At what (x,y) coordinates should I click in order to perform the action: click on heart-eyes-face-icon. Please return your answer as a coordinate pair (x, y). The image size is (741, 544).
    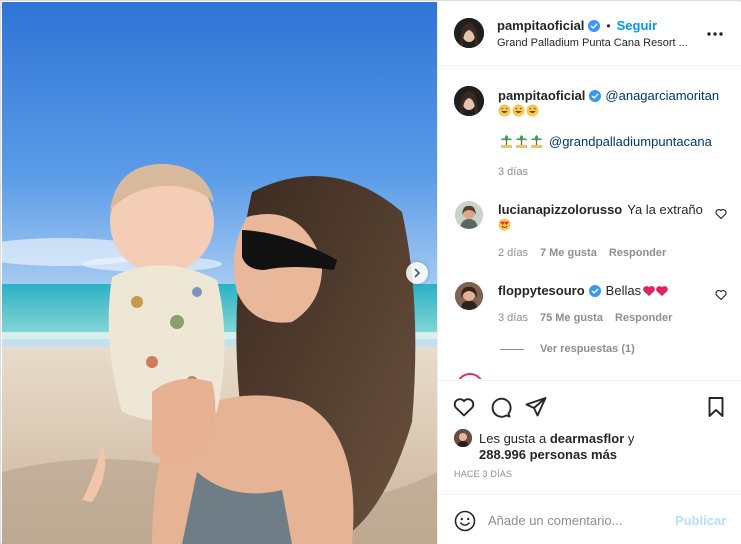
    Looking at the image, I should click on (504, 224).